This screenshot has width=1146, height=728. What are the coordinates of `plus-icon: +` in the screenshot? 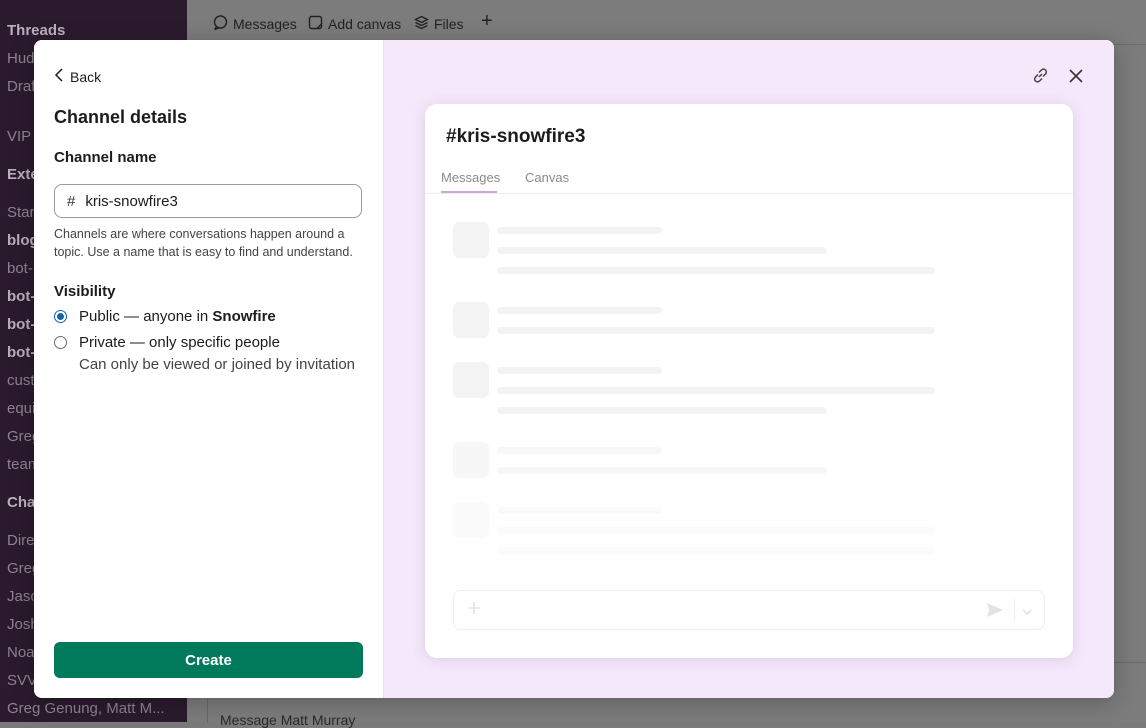 It's located at (487, 21).